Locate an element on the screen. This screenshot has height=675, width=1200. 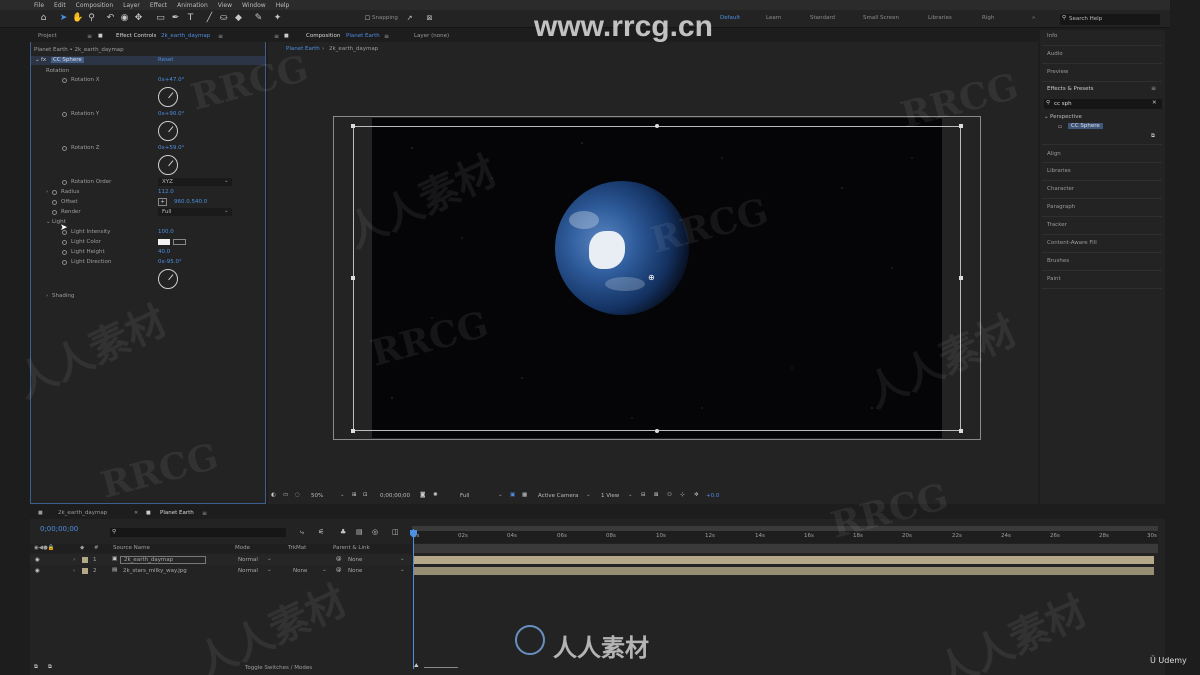
grid-icon: ⊞ is located at coordinates (354, 495).